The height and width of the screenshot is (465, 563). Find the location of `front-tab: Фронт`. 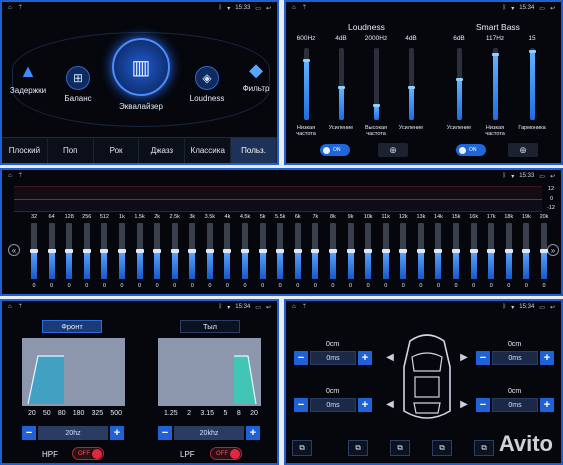

front-tab: Фронт is located at coordinates (72, 326).